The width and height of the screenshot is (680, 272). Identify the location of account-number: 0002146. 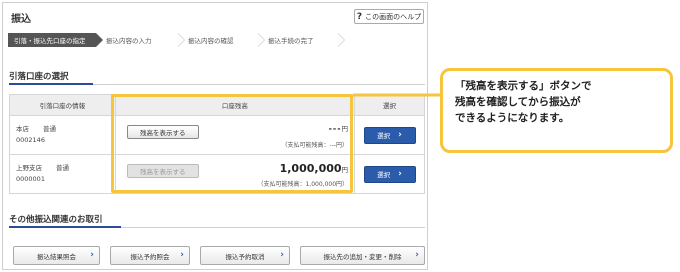
(30, 140).